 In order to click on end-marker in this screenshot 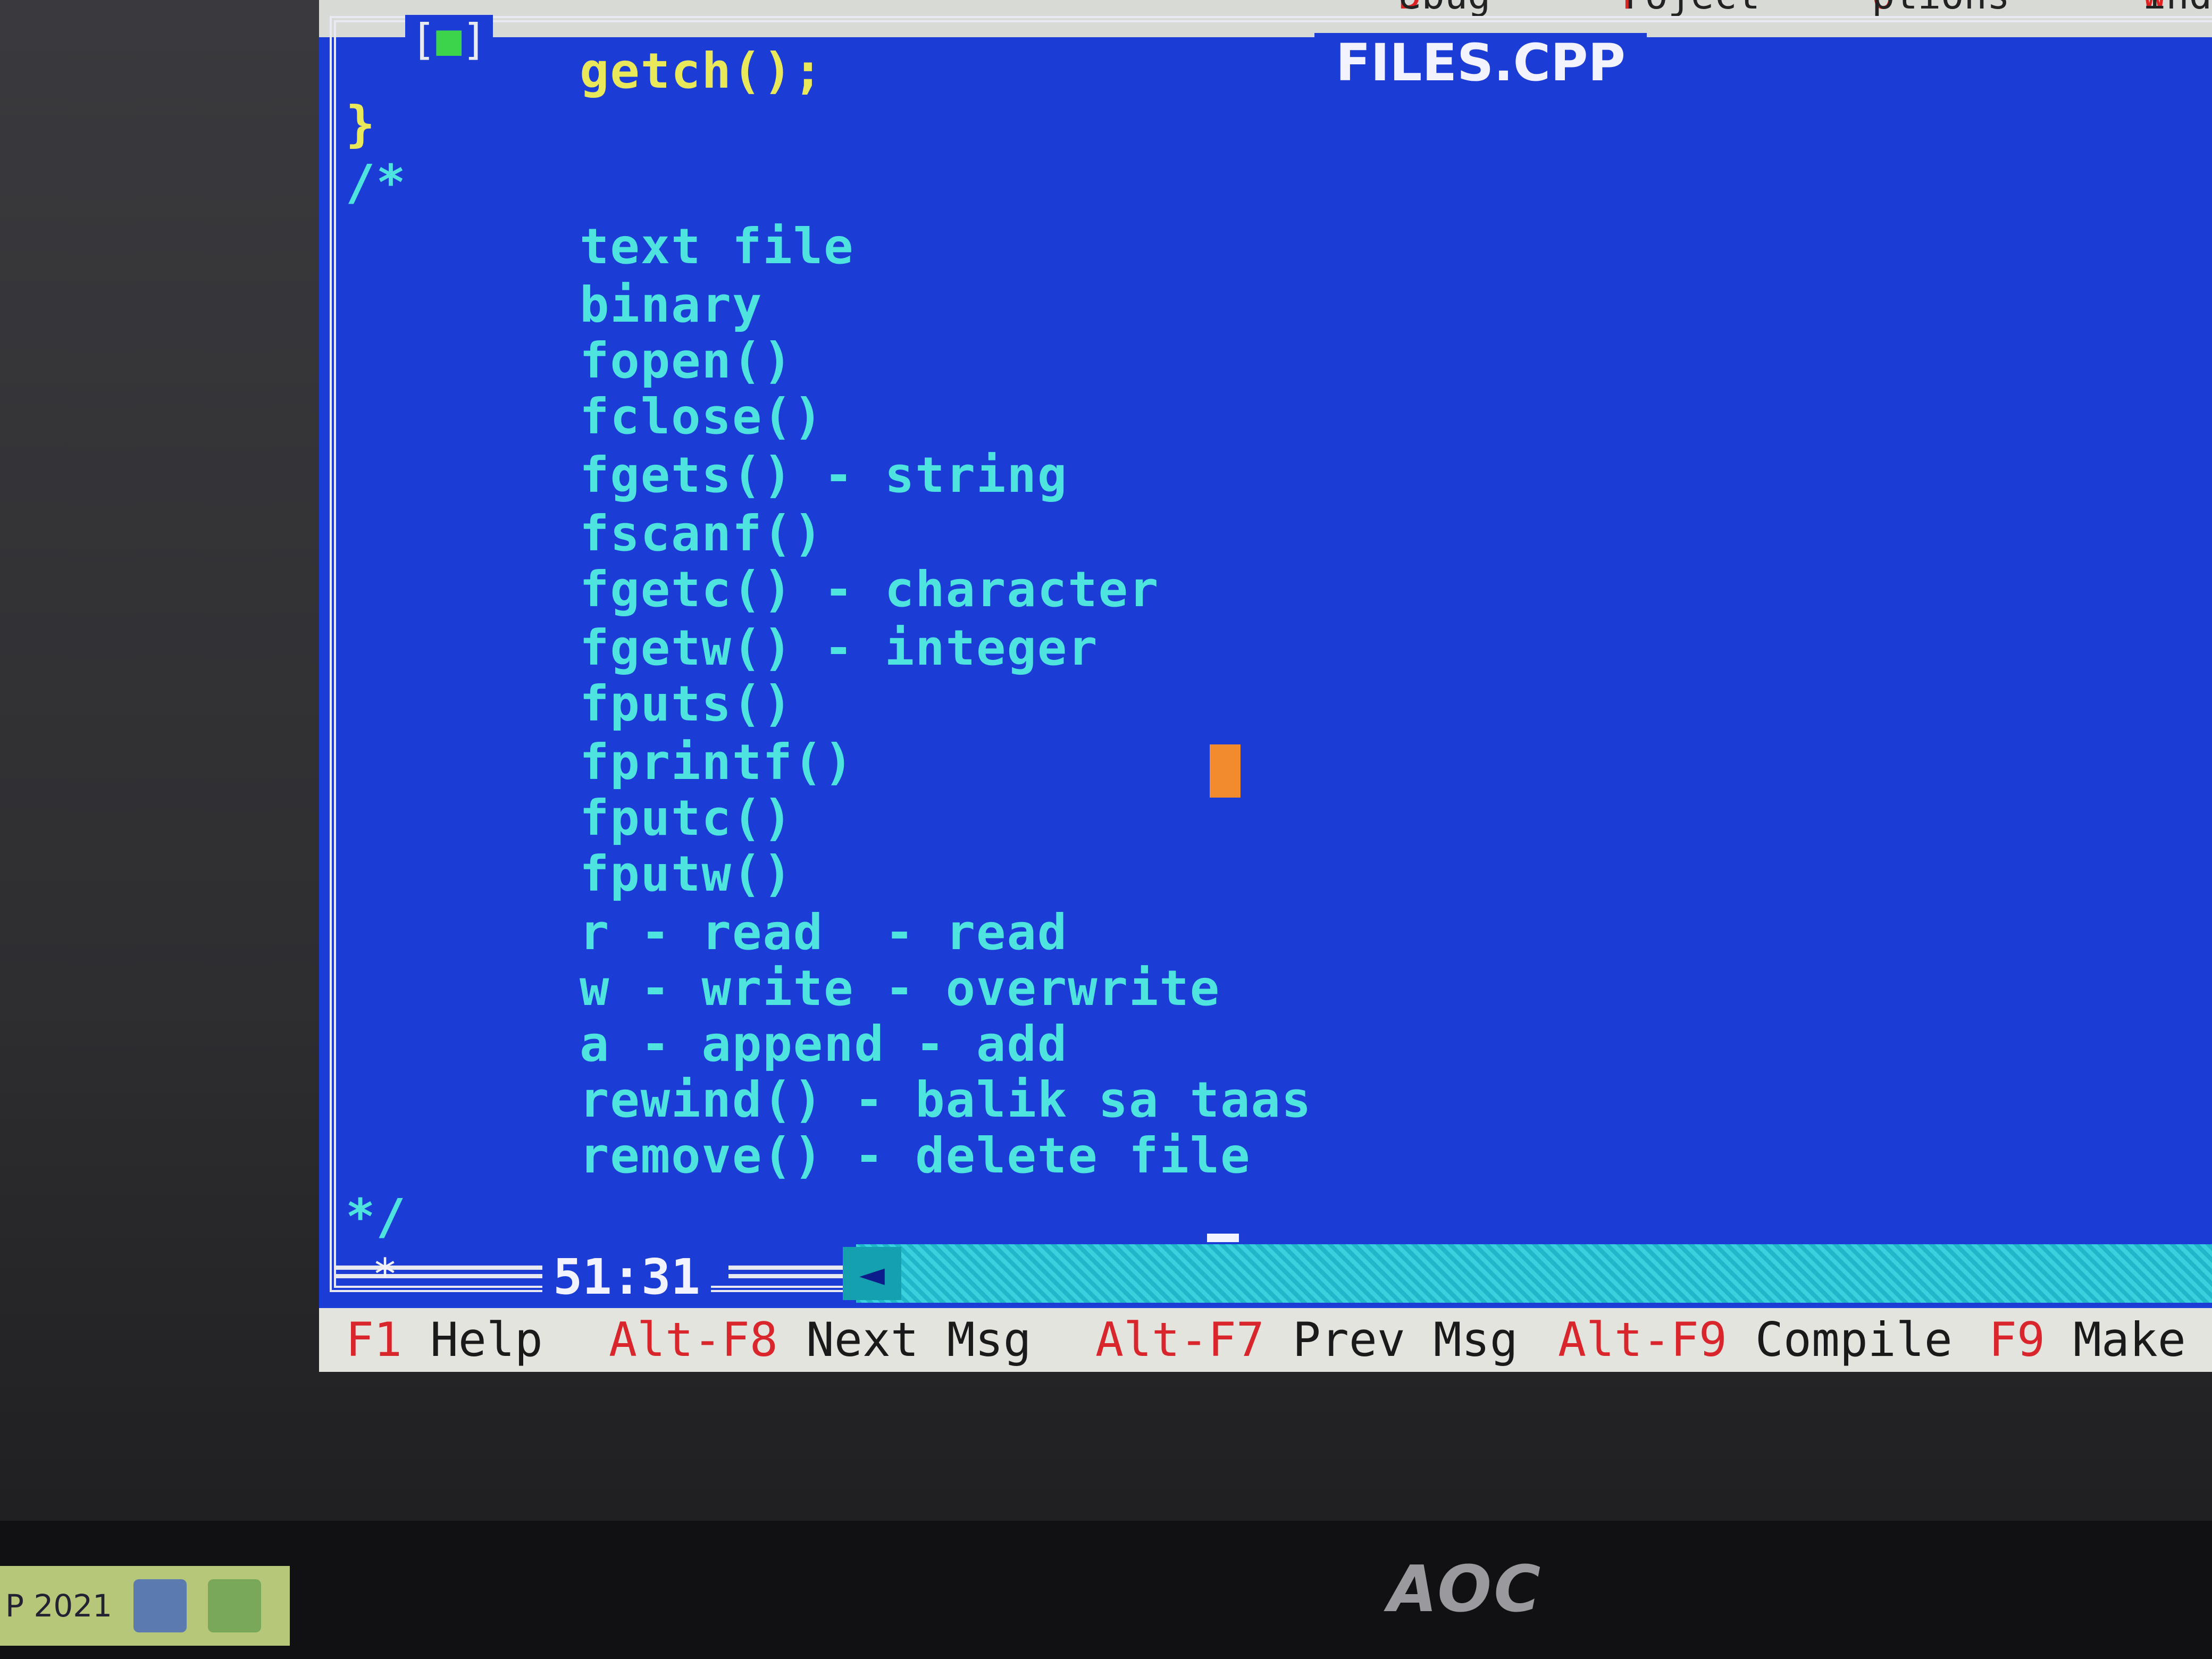, I will do `click(1223, 1238)`.